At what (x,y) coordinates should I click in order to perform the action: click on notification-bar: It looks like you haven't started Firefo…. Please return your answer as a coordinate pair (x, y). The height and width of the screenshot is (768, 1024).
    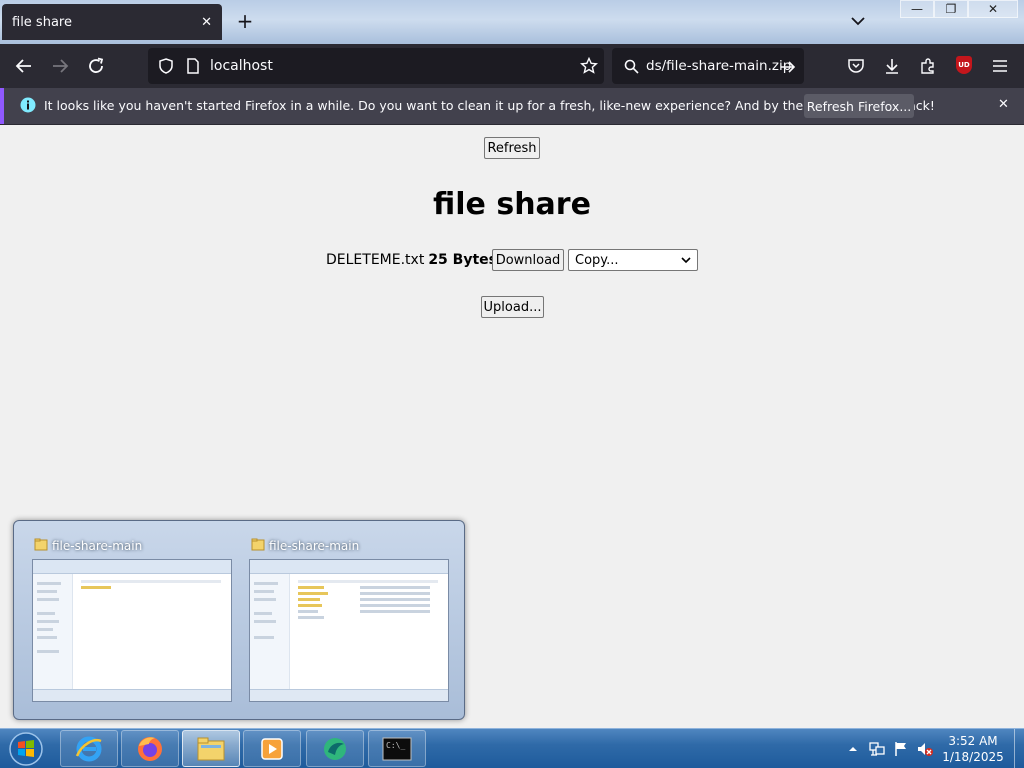
    Looking at the image, I should click on (512, 106).